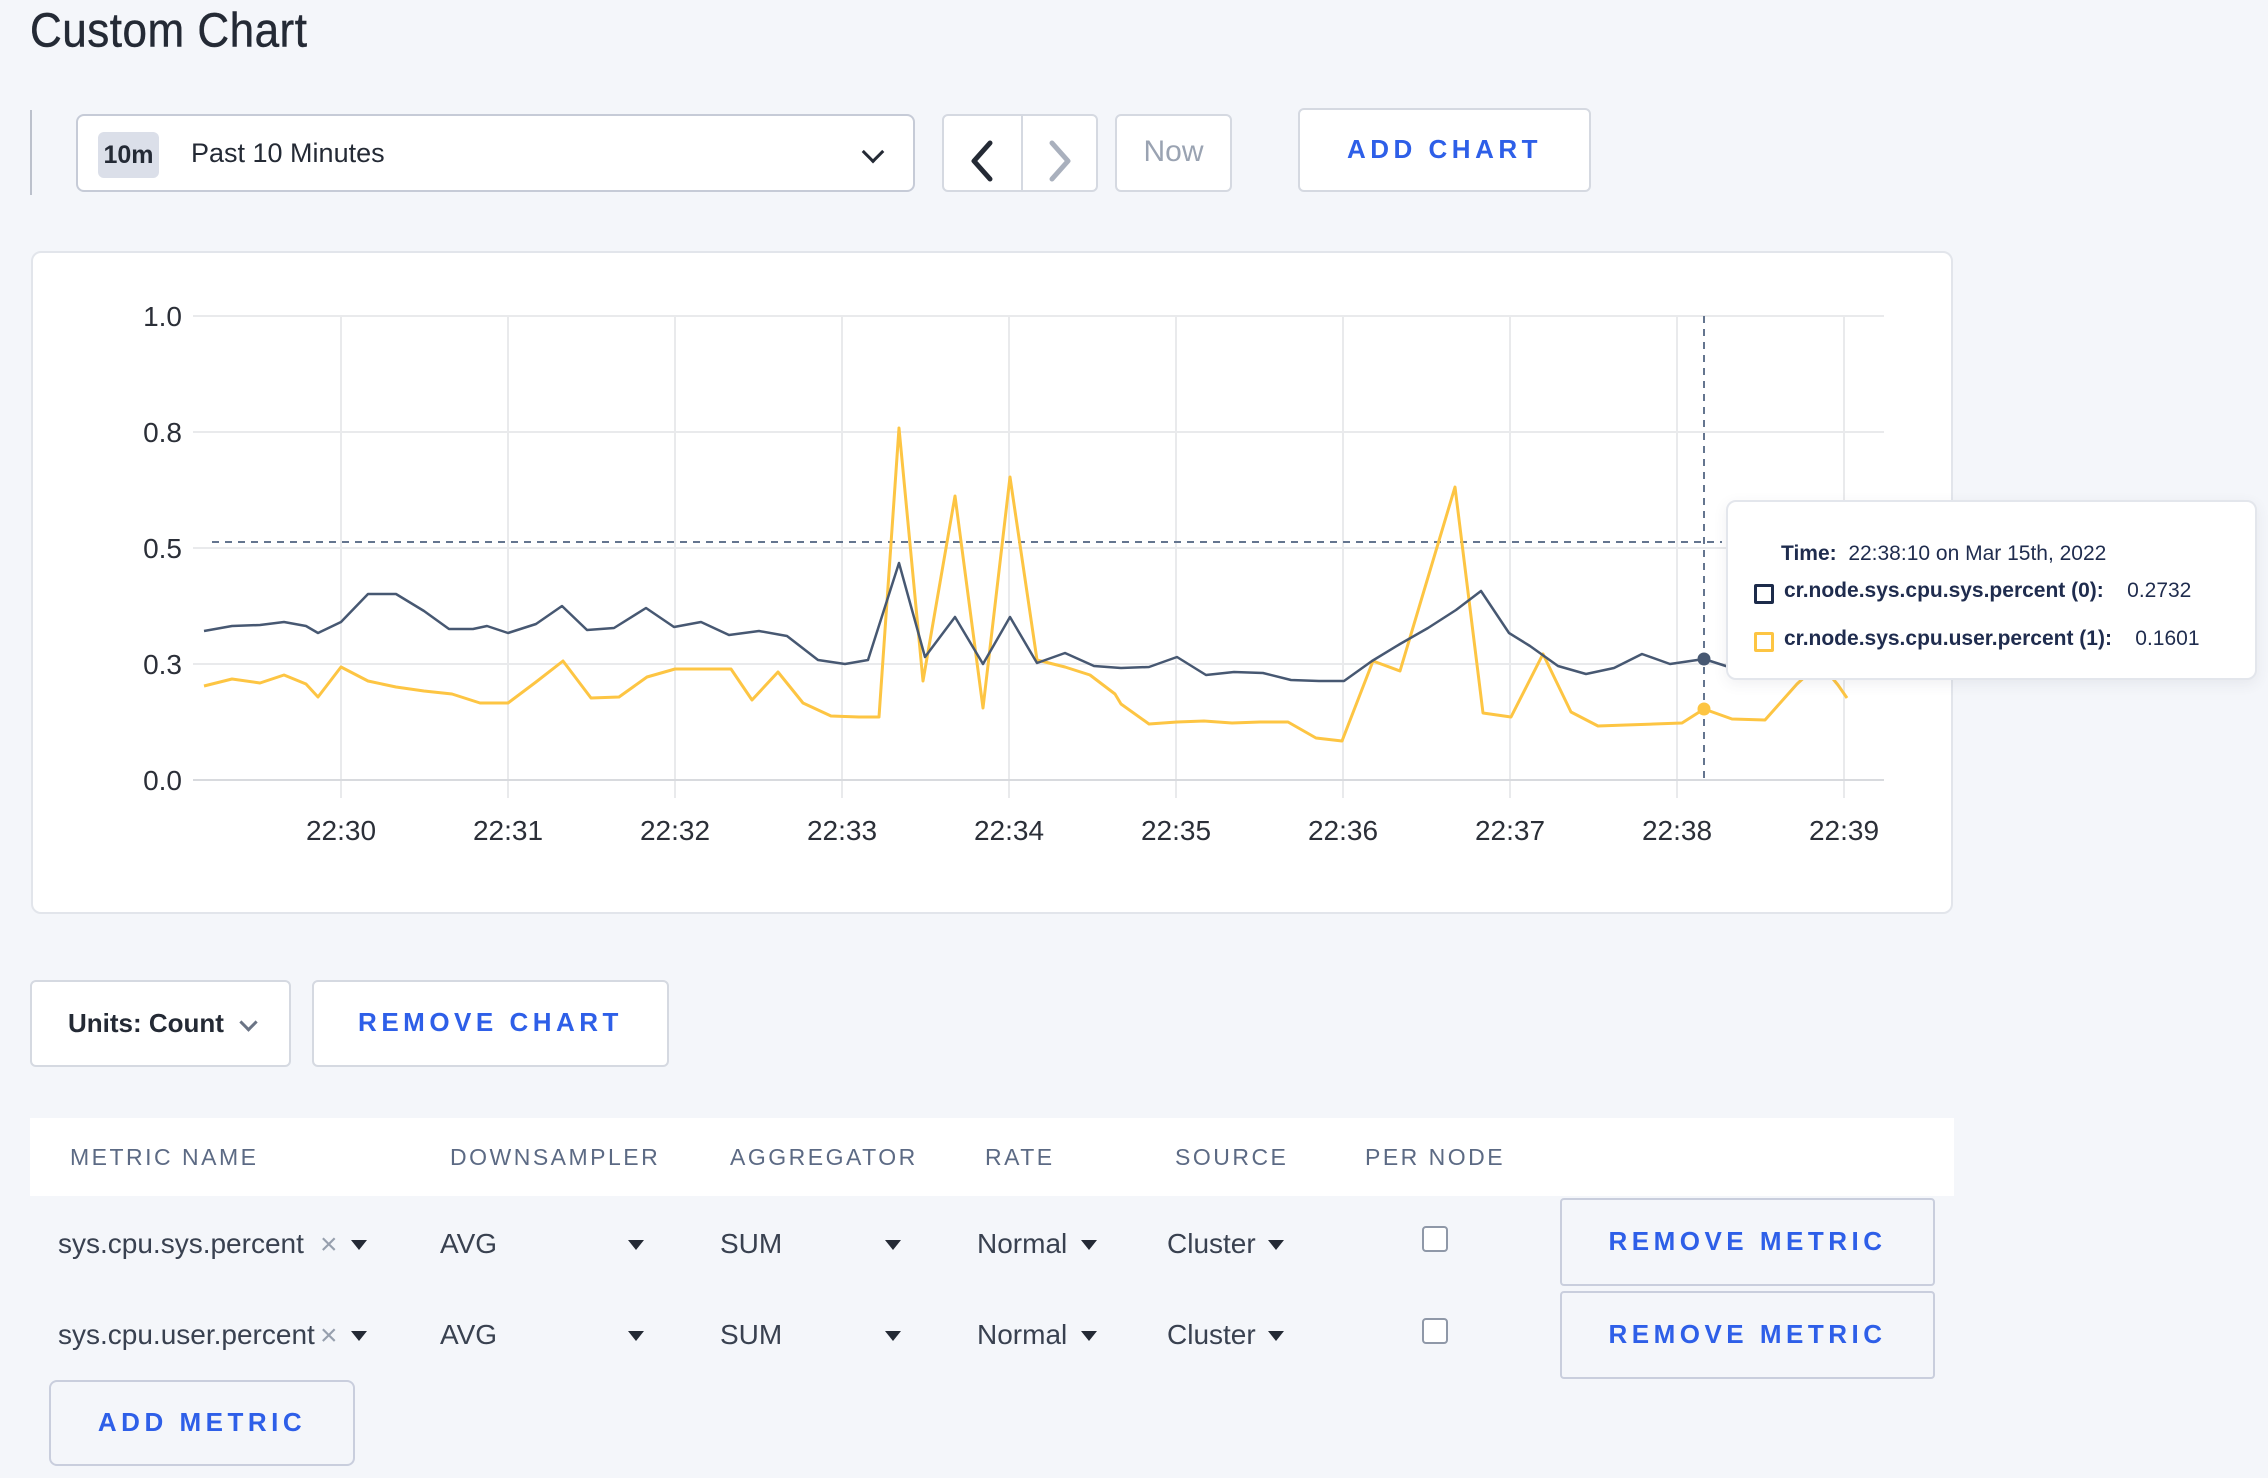  What do you see at coordinates (341, 830) in the screenshot?
I see `svg-text: 22:30` at bounding box center [341, 830].